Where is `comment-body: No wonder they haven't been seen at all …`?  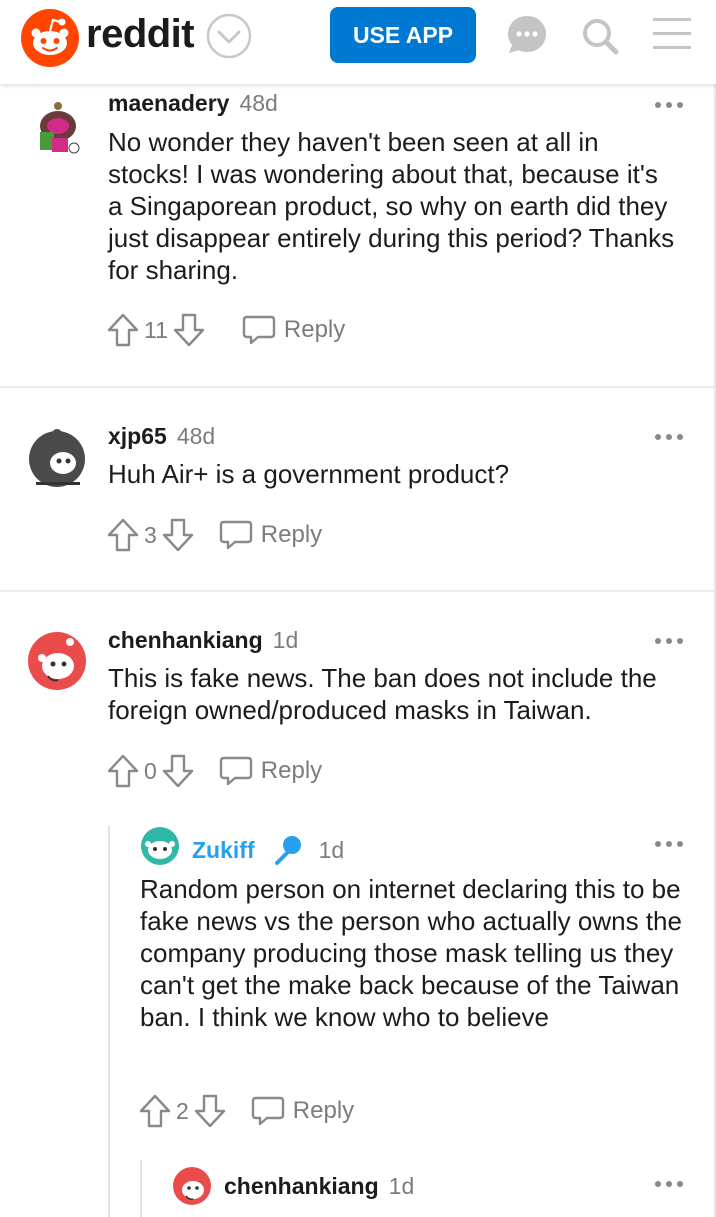
comment-body: No wonder they haven't been seen at all … is located at coordinates (391, 206).